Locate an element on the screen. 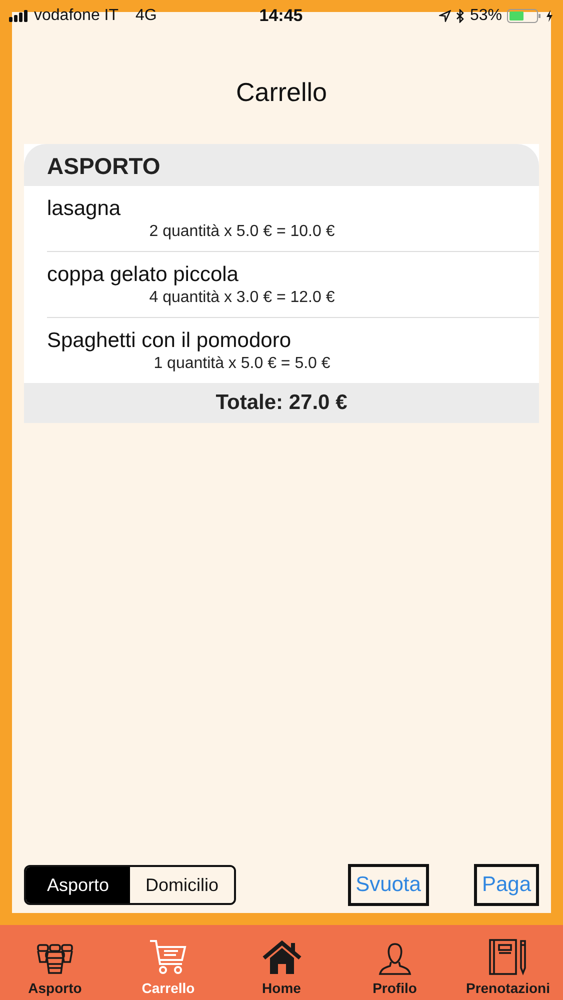 The height and width of the screenshot is (1000, 563). bluetooth-icon is located at coordinates (460, 16).